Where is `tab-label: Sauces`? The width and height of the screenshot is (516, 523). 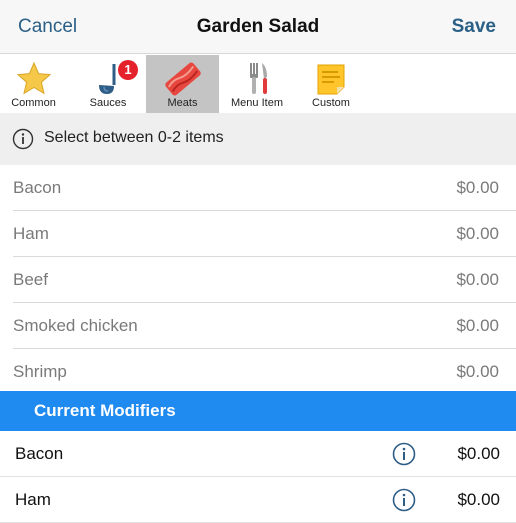
tab-label: Sauces is located at coordinates (108, 103).